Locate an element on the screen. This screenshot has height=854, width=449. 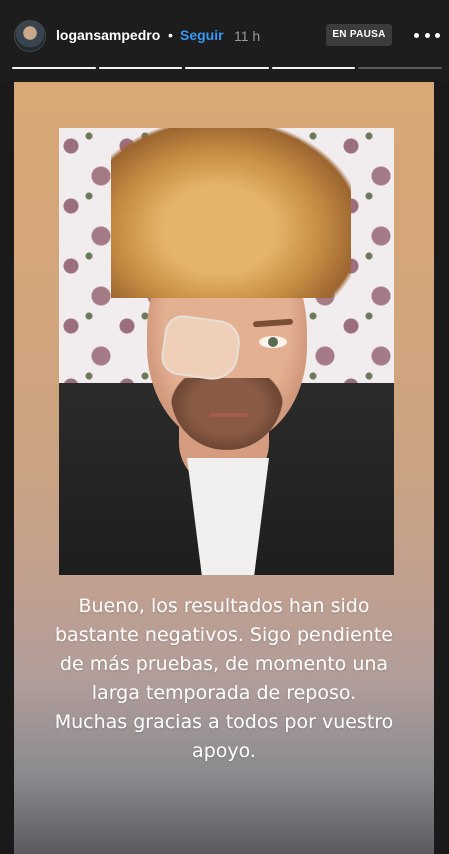
paused-badge: EN PAUSA is located at coordinates (359, 35).